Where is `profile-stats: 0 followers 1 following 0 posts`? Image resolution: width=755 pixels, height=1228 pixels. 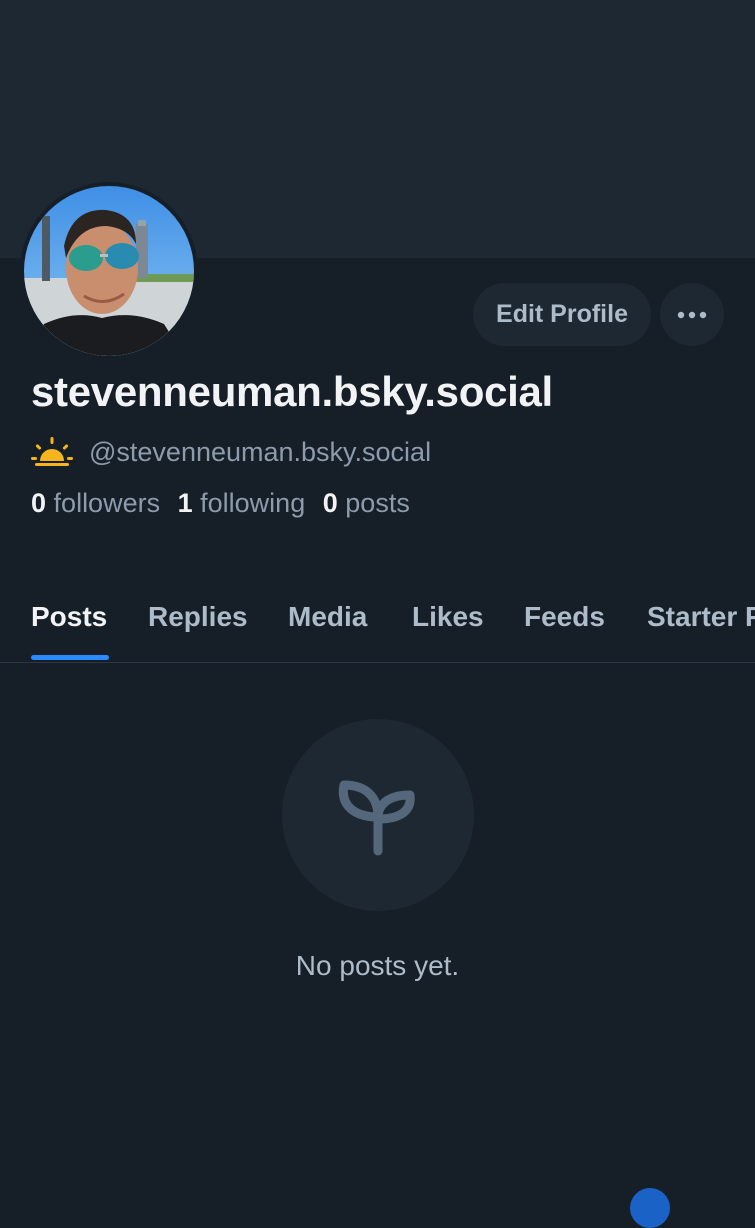
profile-stats: 0 followers 1 following 0 posts is located at coordinates (225, 503).